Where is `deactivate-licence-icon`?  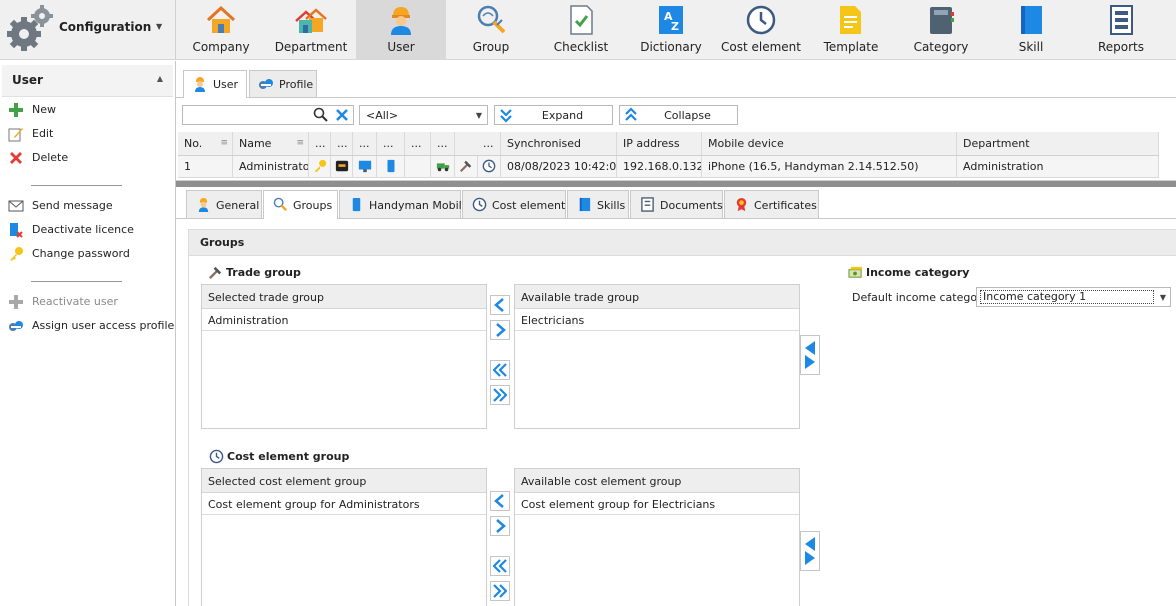
deactivate-licence-icon is located at coordinates (16, 230).